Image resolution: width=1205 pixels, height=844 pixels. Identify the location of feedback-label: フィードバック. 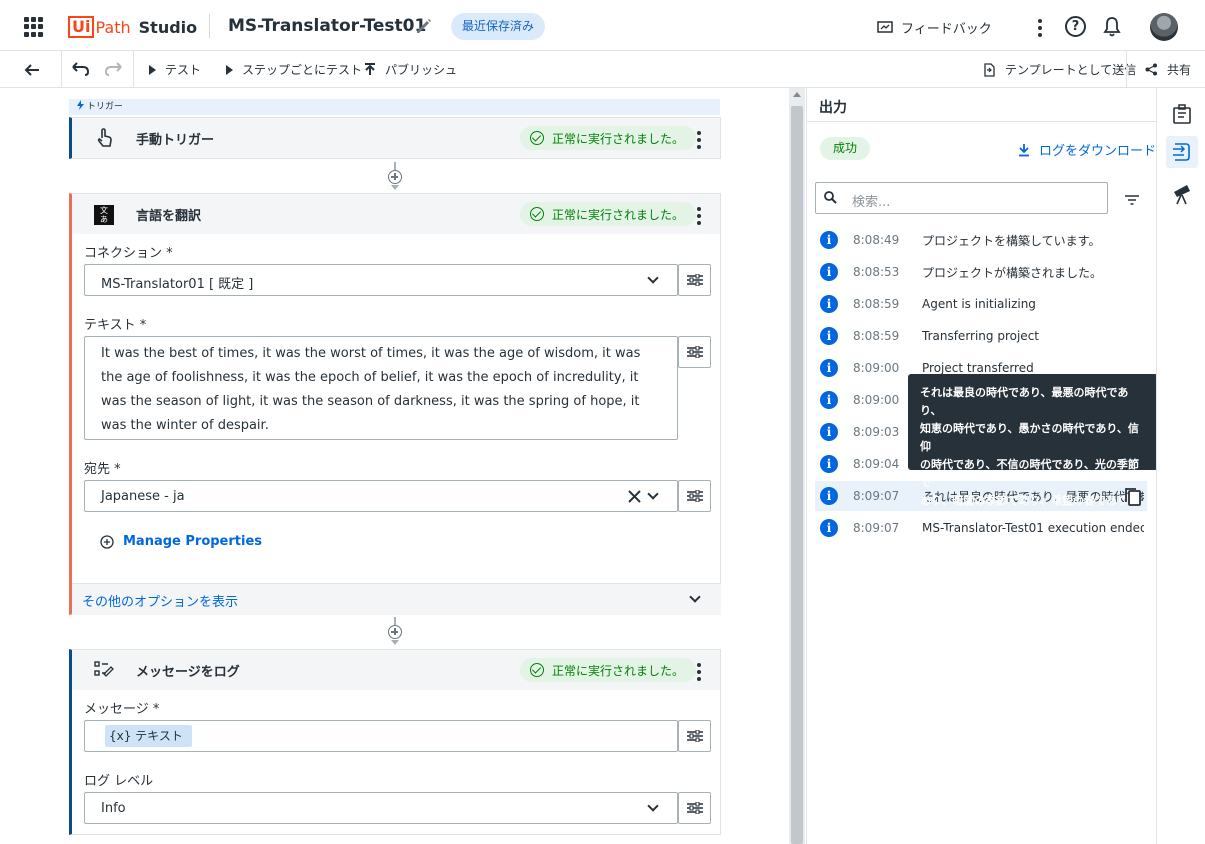
(946, 29).